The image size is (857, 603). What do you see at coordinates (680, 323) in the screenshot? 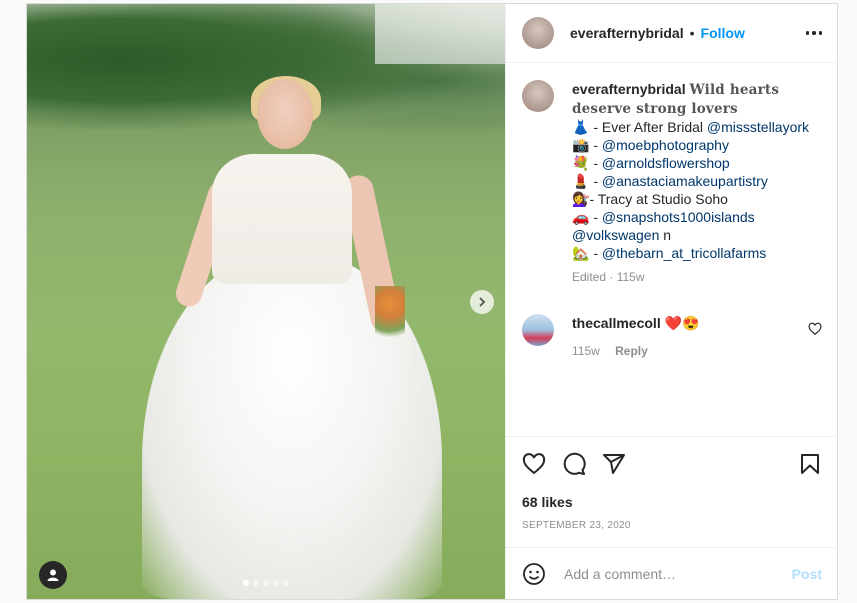
I see `comment-body: ❤️😍` at bounding box center [680, 323].